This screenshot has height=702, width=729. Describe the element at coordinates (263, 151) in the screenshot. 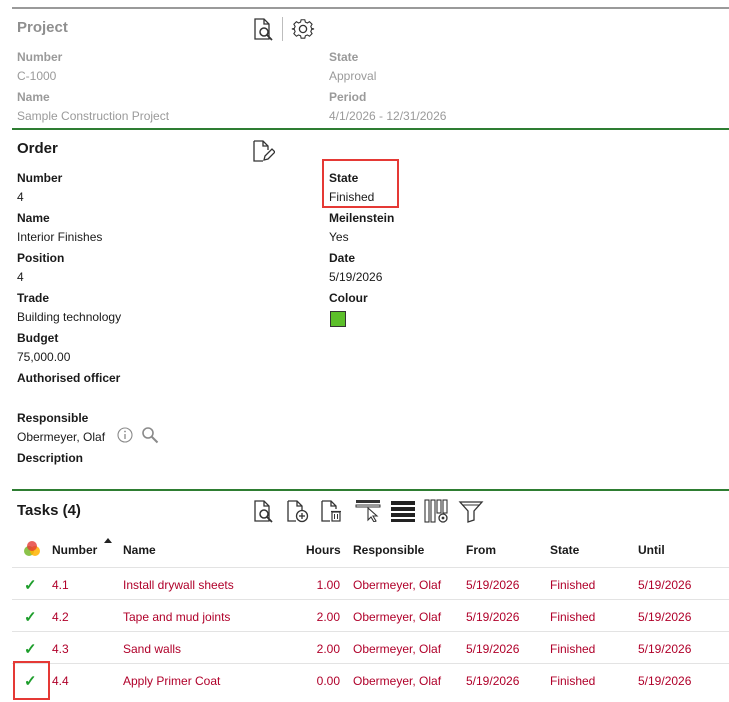

I see `document-edit-icon` at that location.